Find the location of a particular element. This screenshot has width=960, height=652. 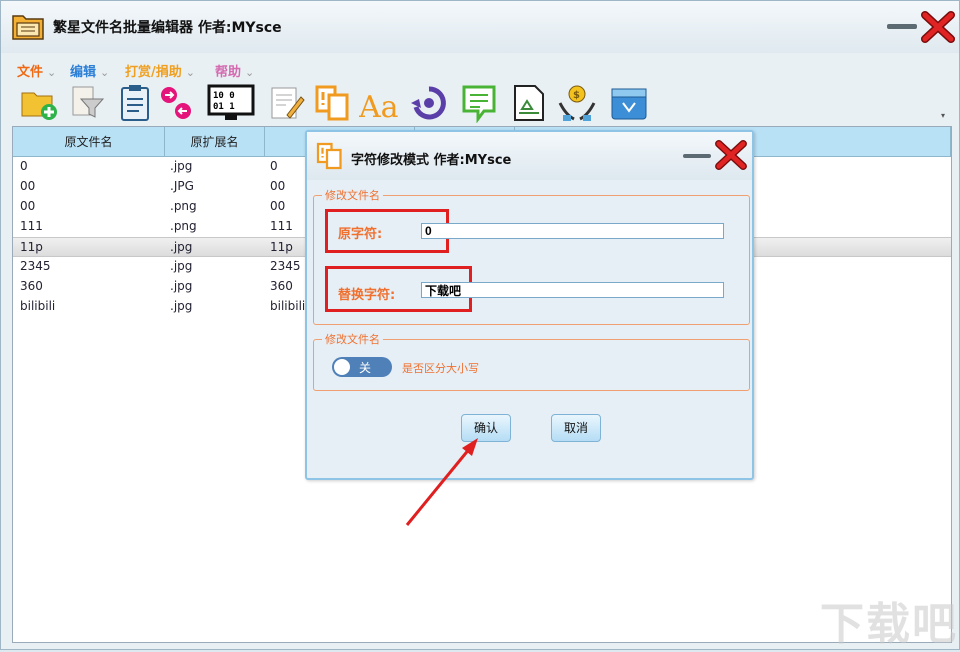

orig-char-label: 原字符: is located at coordinates (360, 234).